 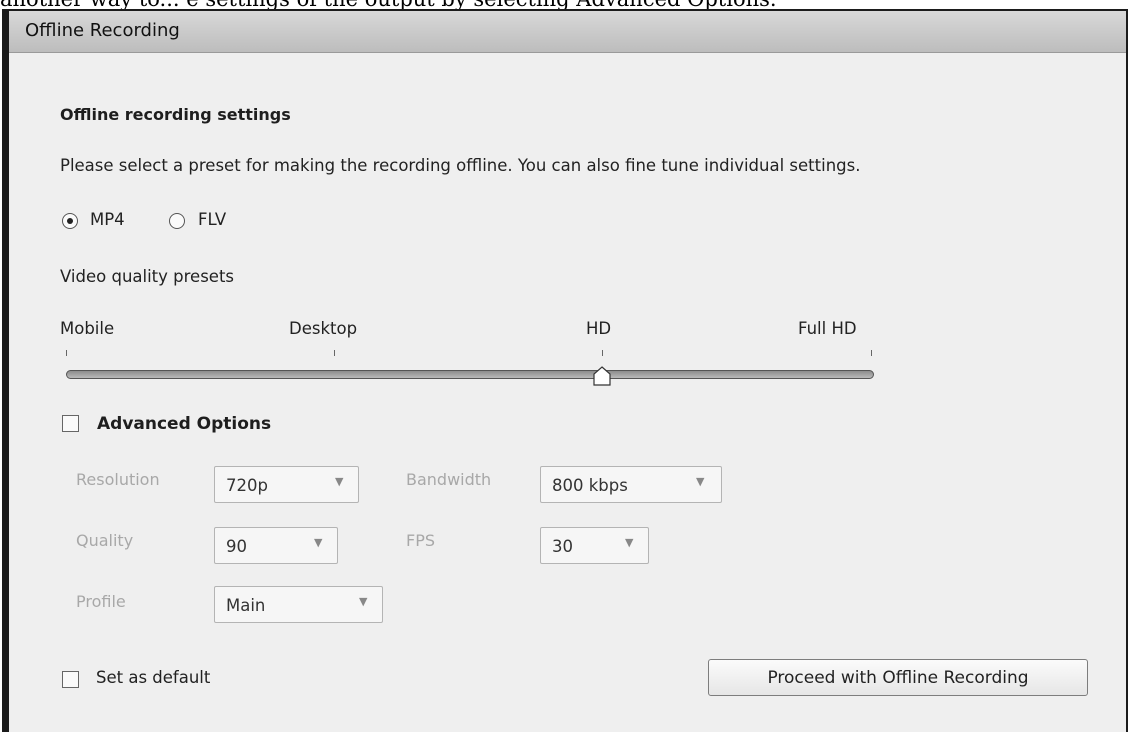 What do you see at coordinates (212, 219) in the screenshot?
I see `flv-label: FLV` at bounding box center [212, 219].